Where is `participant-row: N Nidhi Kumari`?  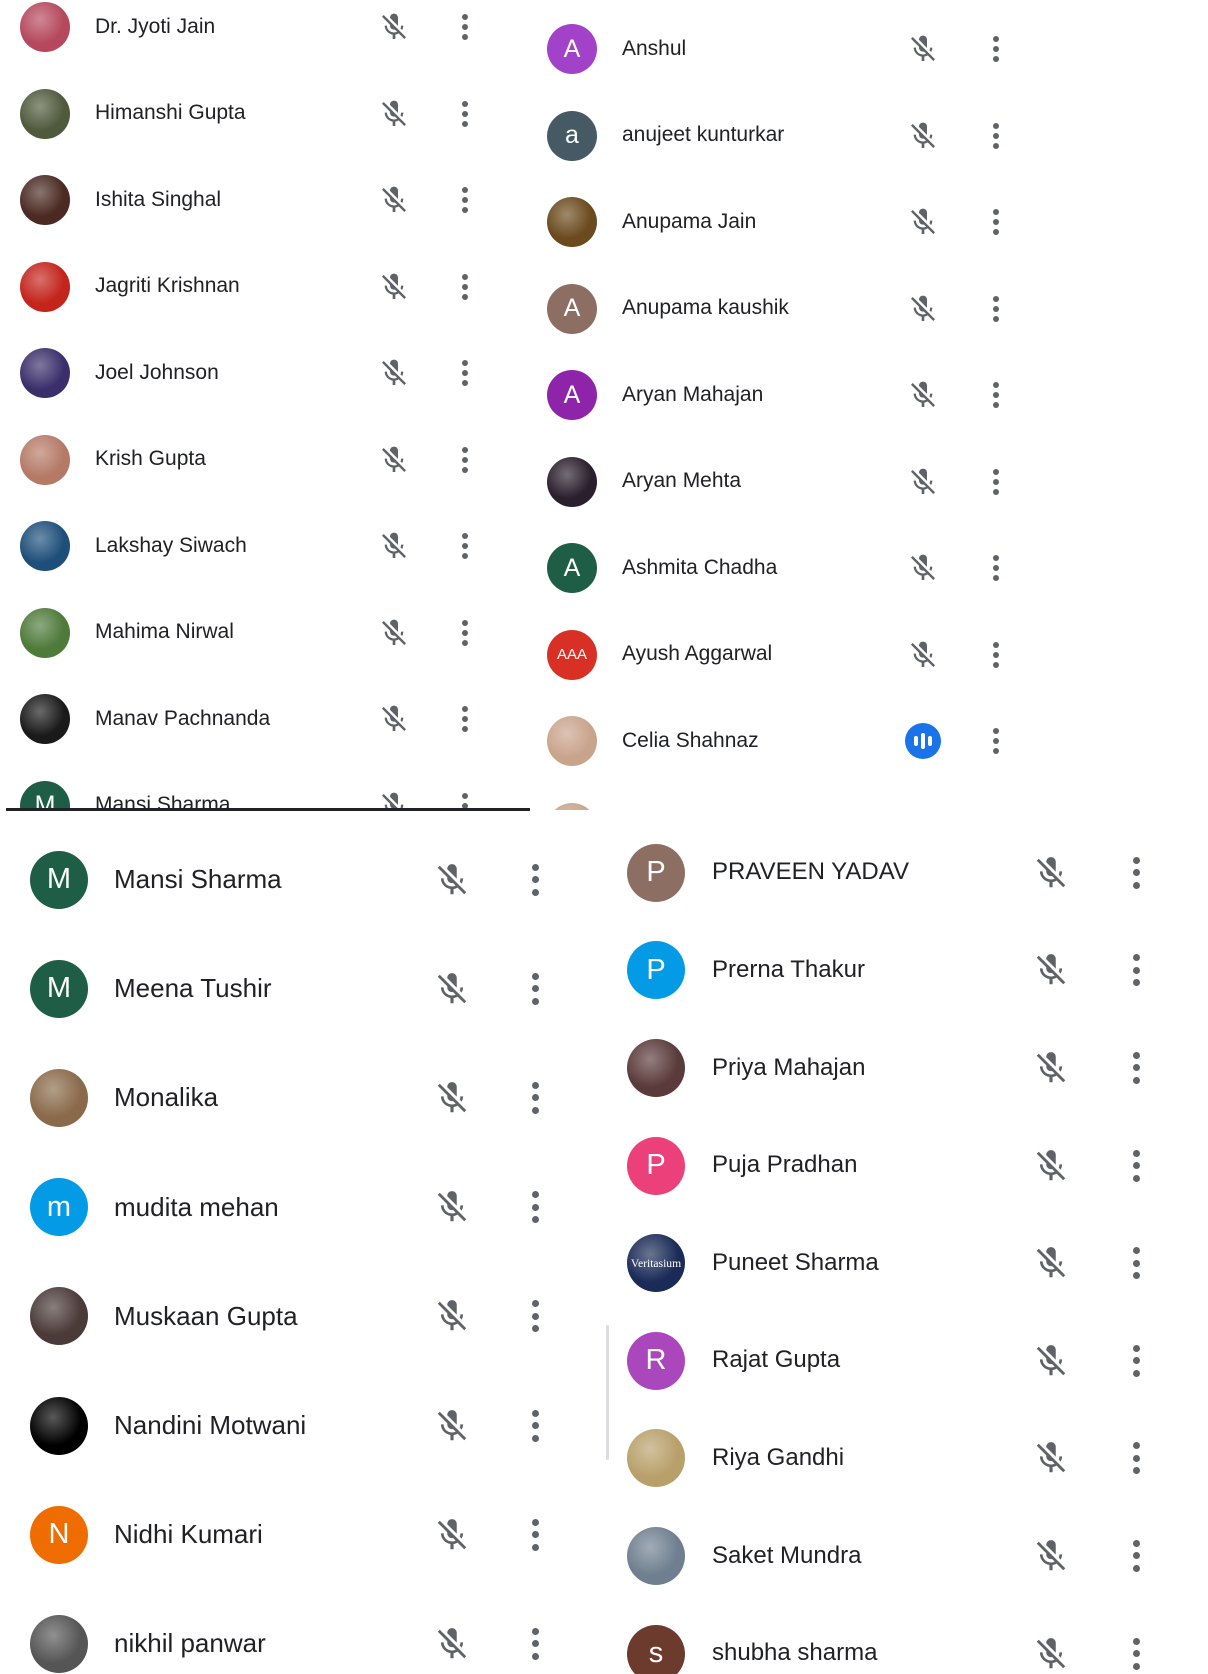 participant-row: N Nidhi Kumari is located at coordinates (300, 1534).